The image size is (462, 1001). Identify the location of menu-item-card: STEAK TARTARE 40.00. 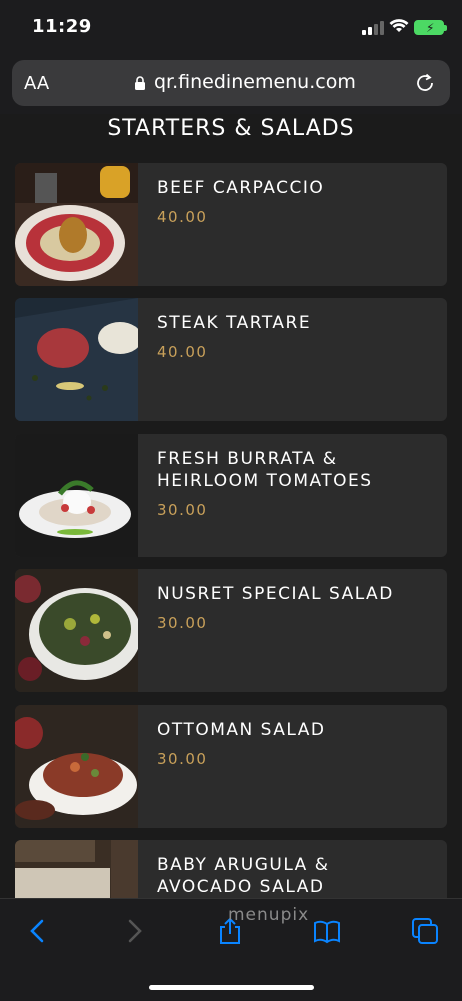
(231, 359).